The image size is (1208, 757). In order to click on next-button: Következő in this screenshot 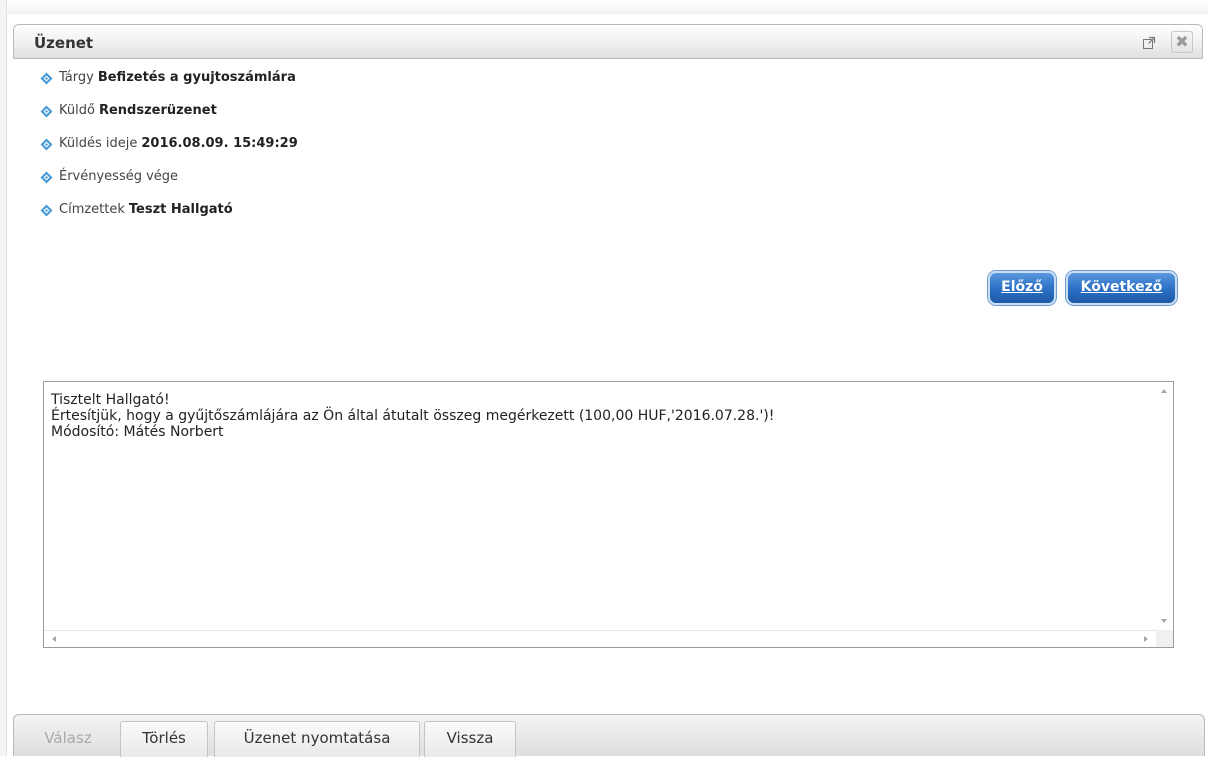, I will do `click(1121, 288)`.